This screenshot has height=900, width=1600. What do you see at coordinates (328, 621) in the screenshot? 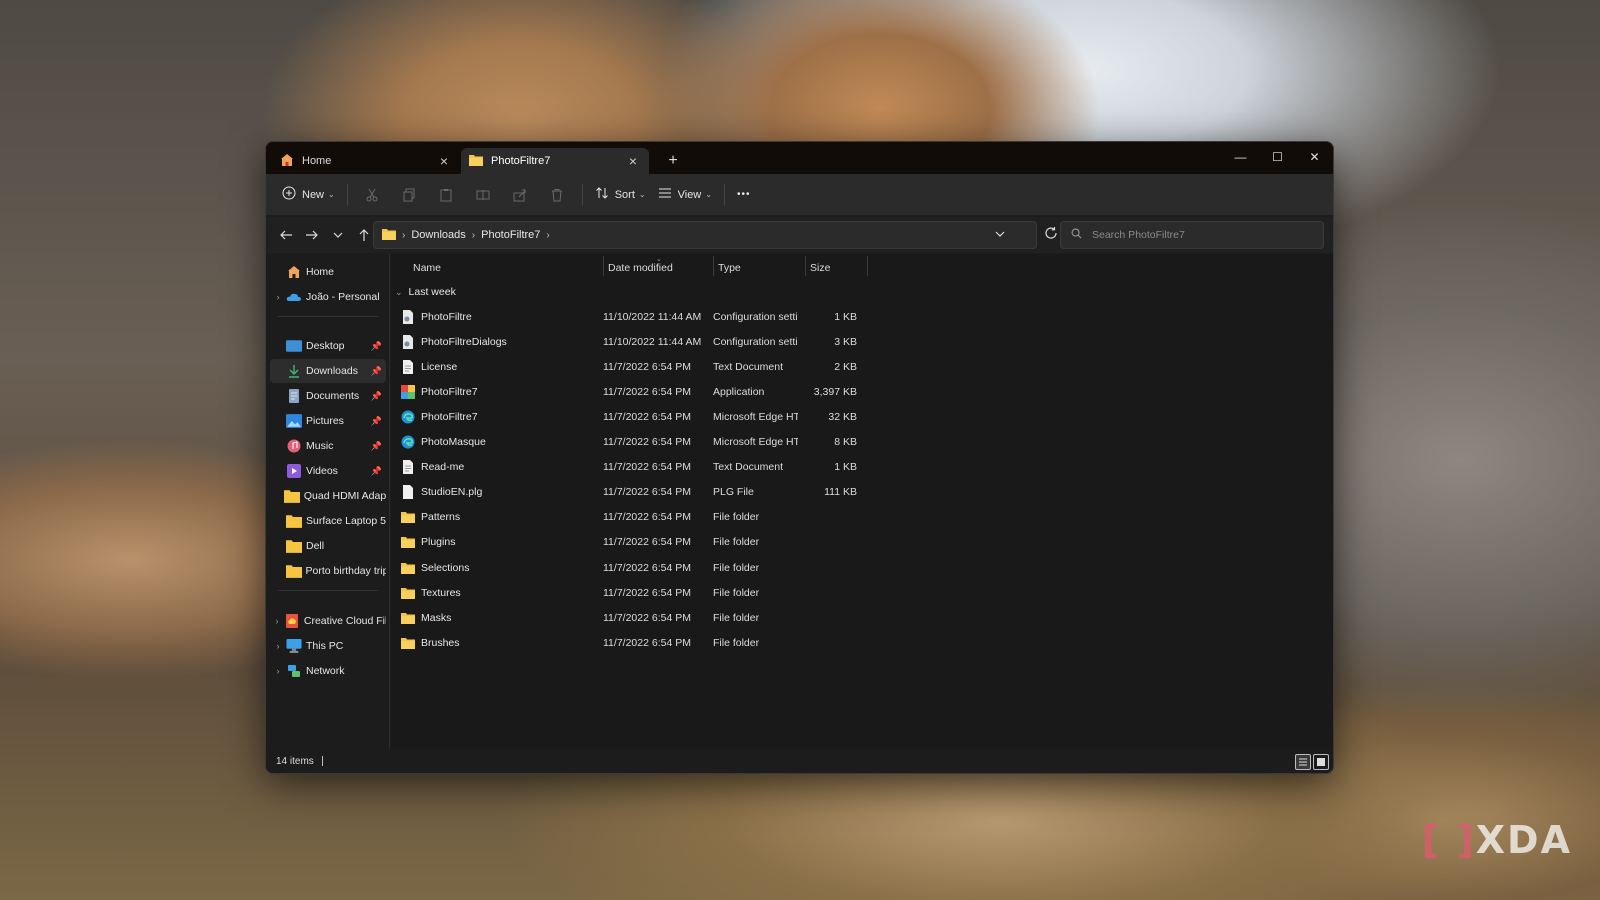
I see `sidebar-item-creative-cloud: › Creative Cloud Files` at bounding box center [328, 621].